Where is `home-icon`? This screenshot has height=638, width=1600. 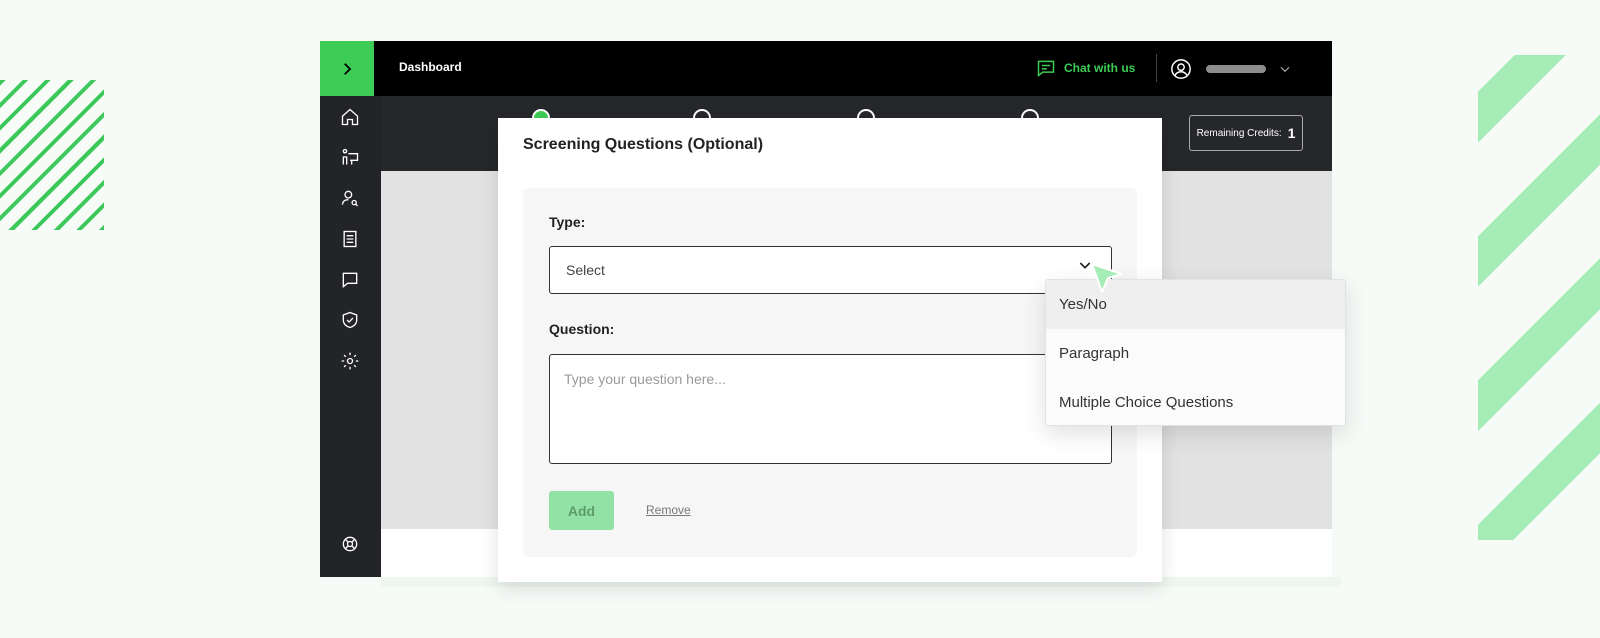
home-icon is located at coordinates (350, 117).